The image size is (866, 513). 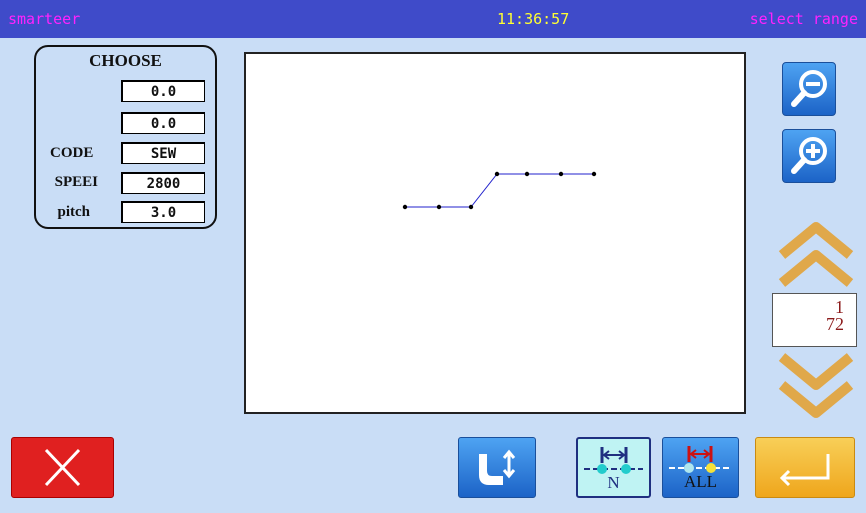 I want to click on range-all-button: ALL, so click(x=700, y=467).